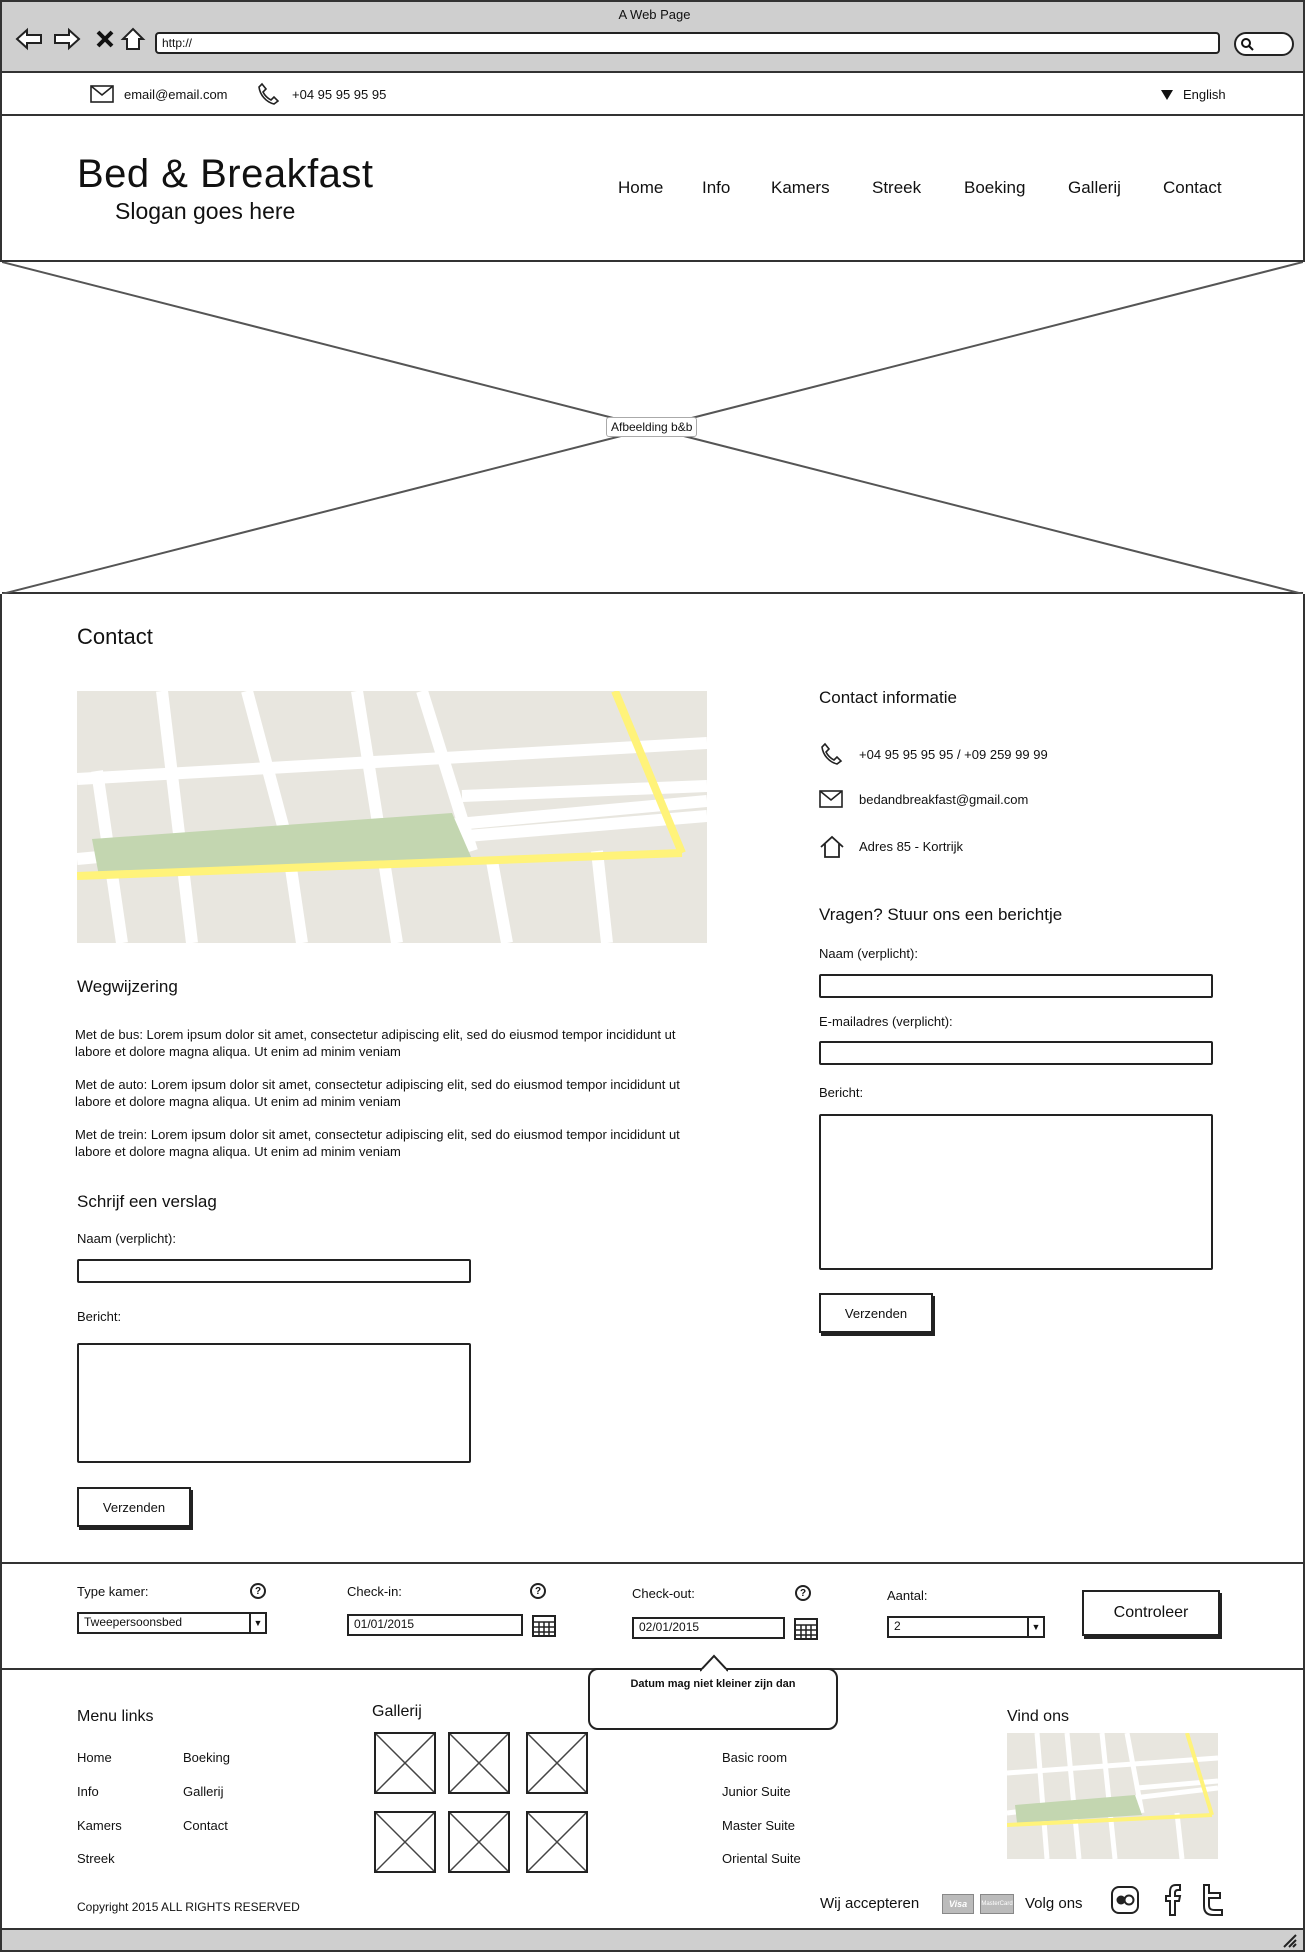  I want to click on checkin-label: Check-in:, so click(374, 1591).